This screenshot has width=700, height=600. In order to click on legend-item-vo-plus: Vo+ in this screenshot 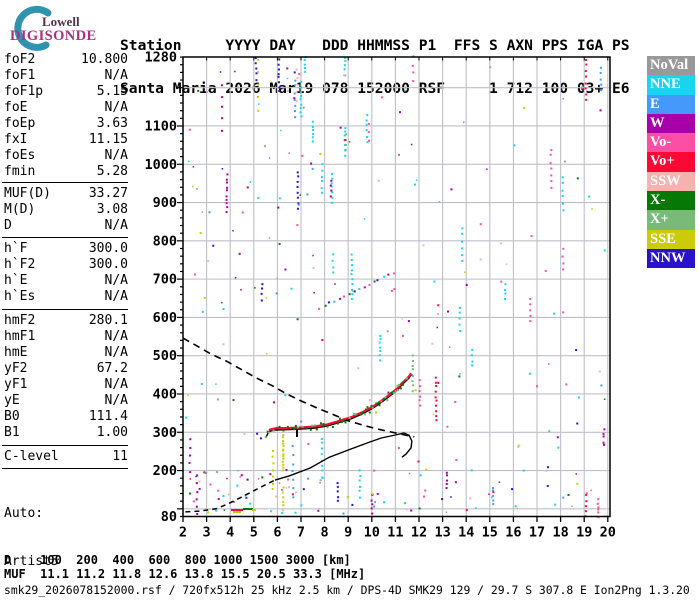, I will do `click(671, 162)`.